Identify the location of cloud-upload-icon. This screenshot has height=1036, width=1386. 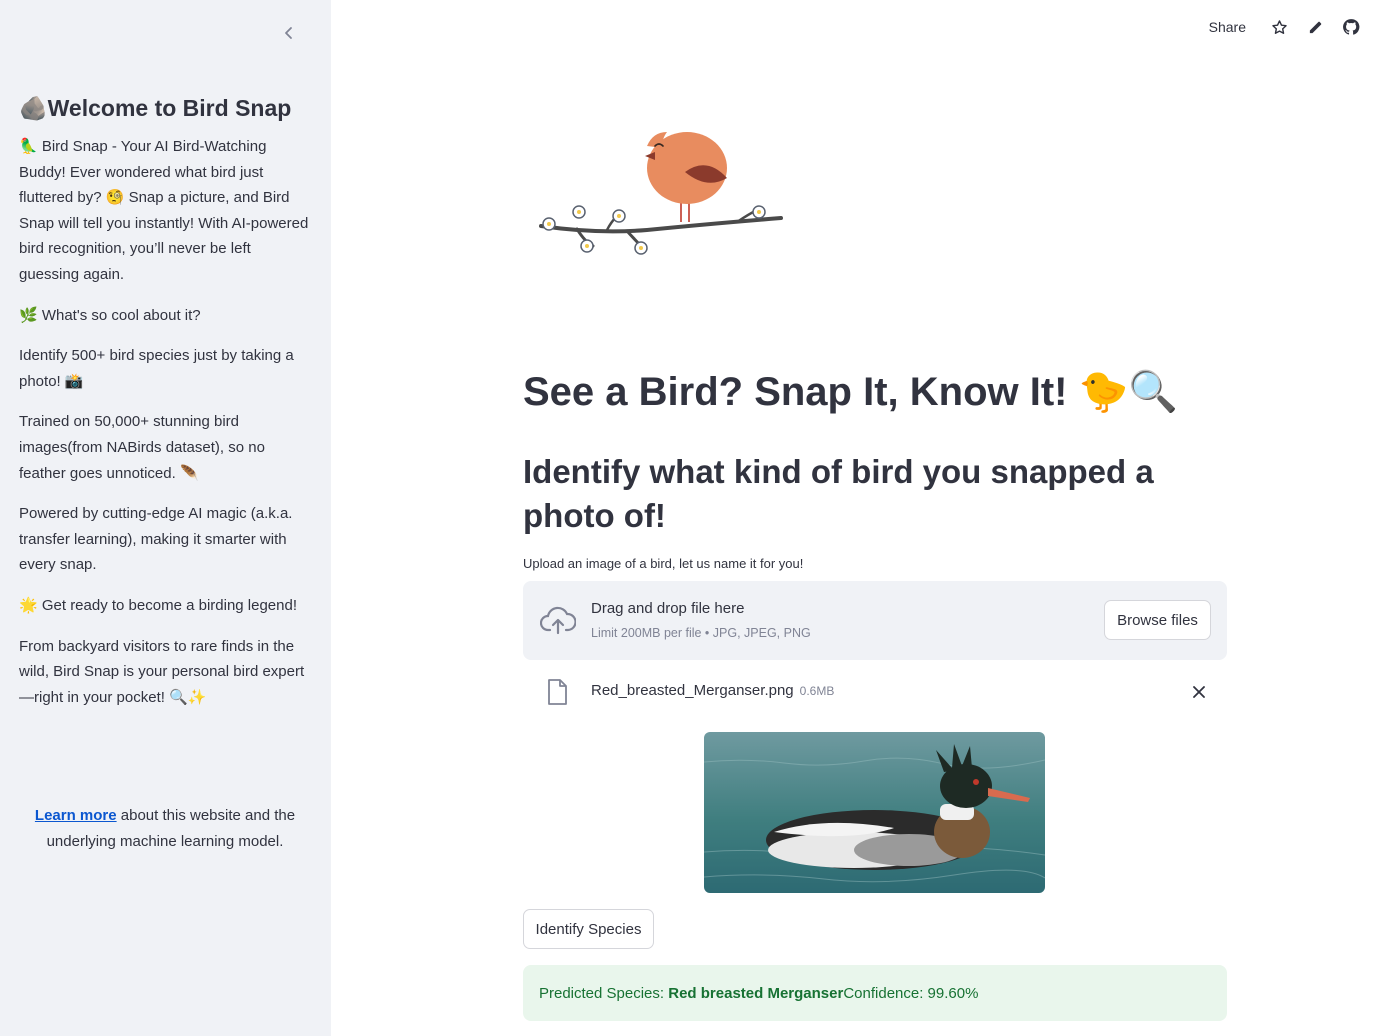
(558, 620).